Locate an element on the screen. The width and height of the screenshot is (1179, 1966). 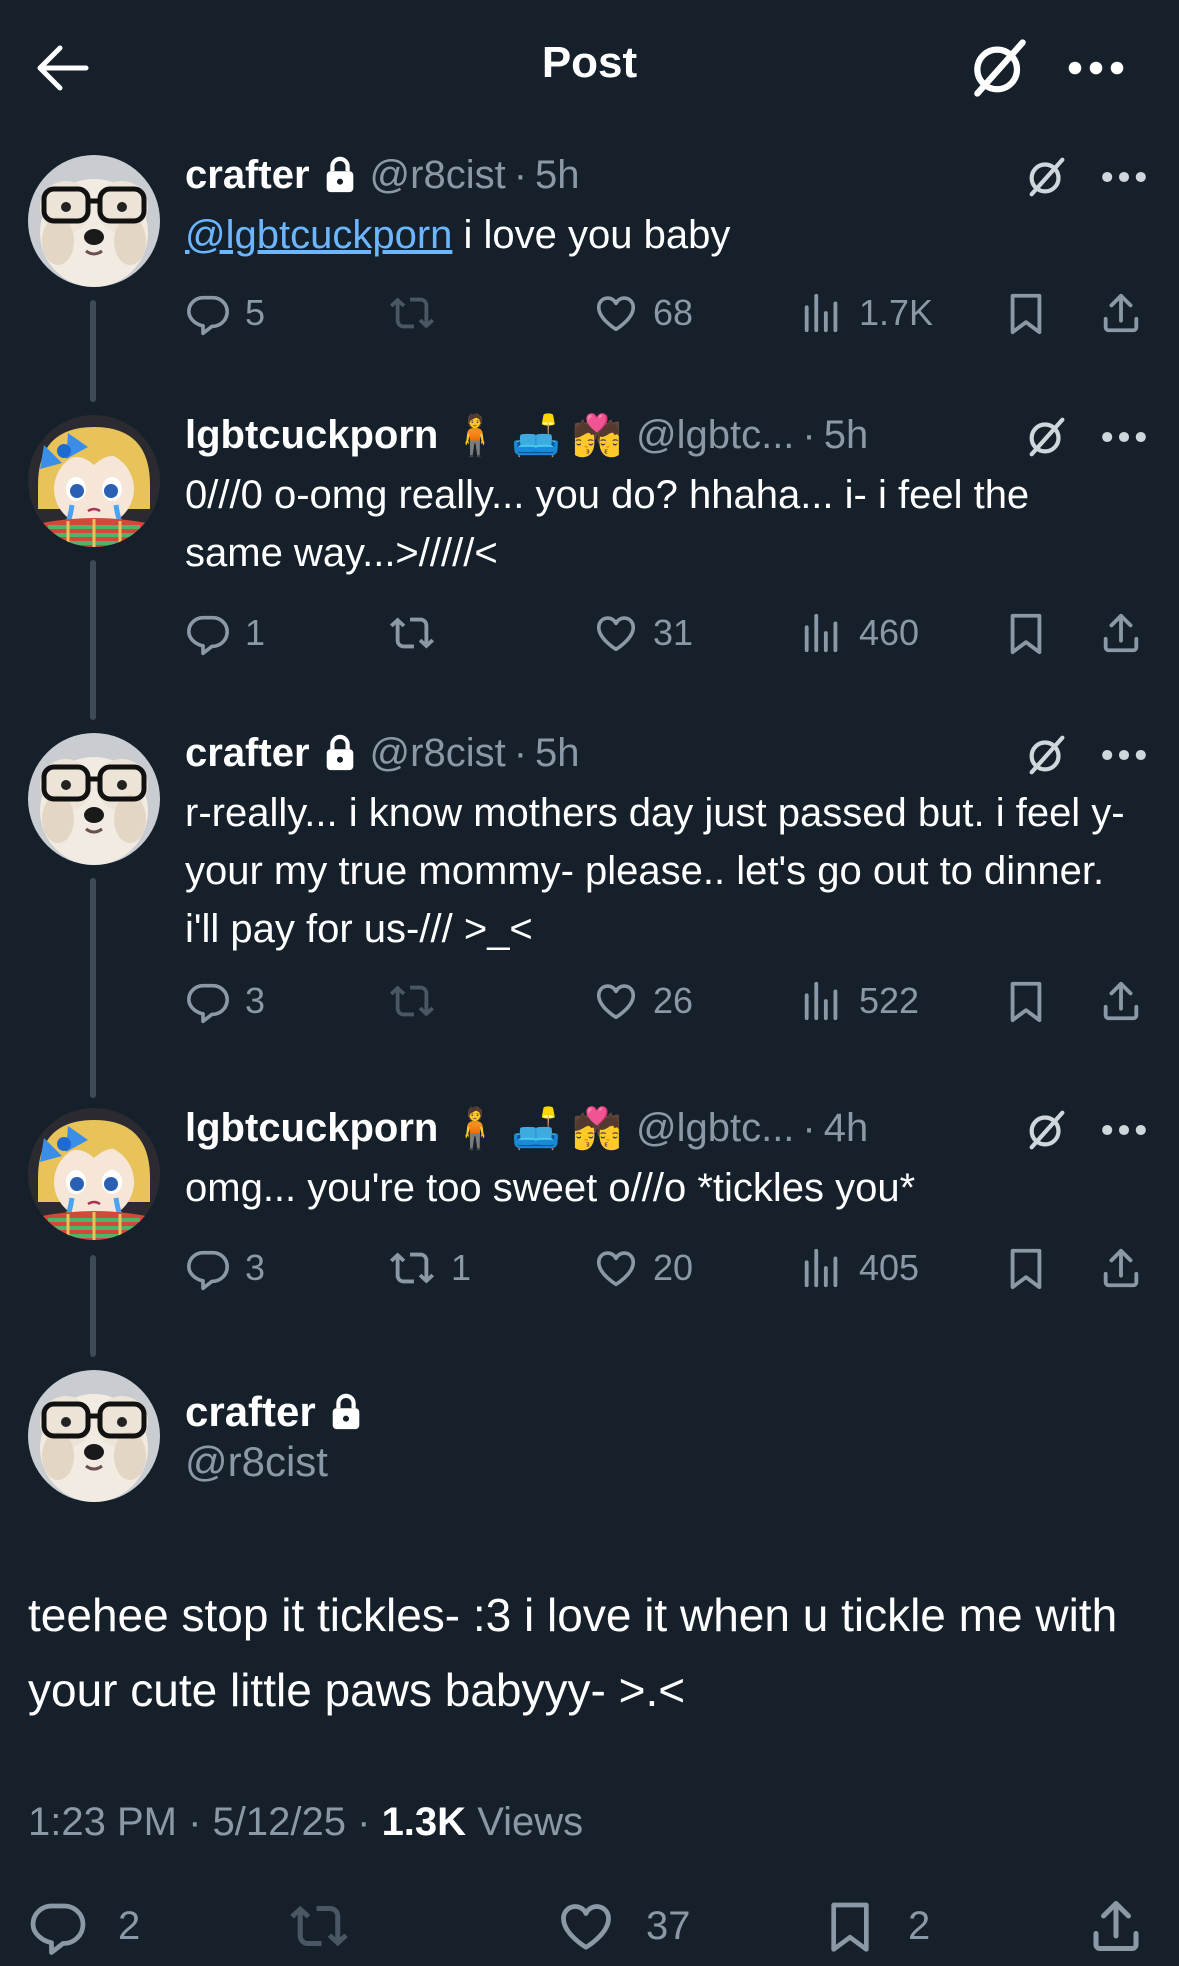
like-count: 37 is located at coordinates (668, 1925).